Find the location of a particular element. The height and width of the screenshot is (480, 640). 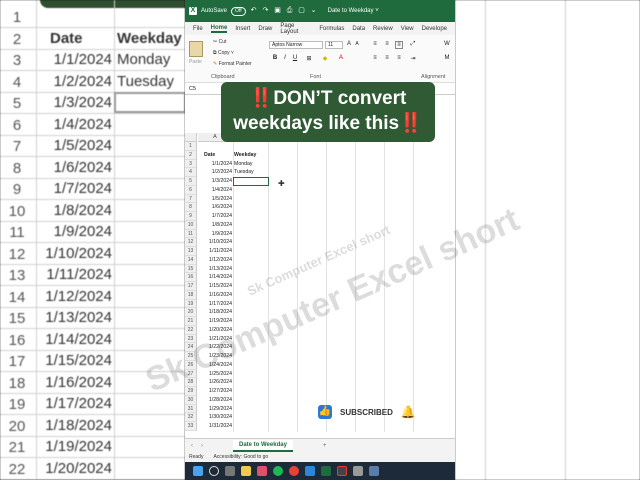

weekday-cell: Weekday is located at coordinates (250, 155).